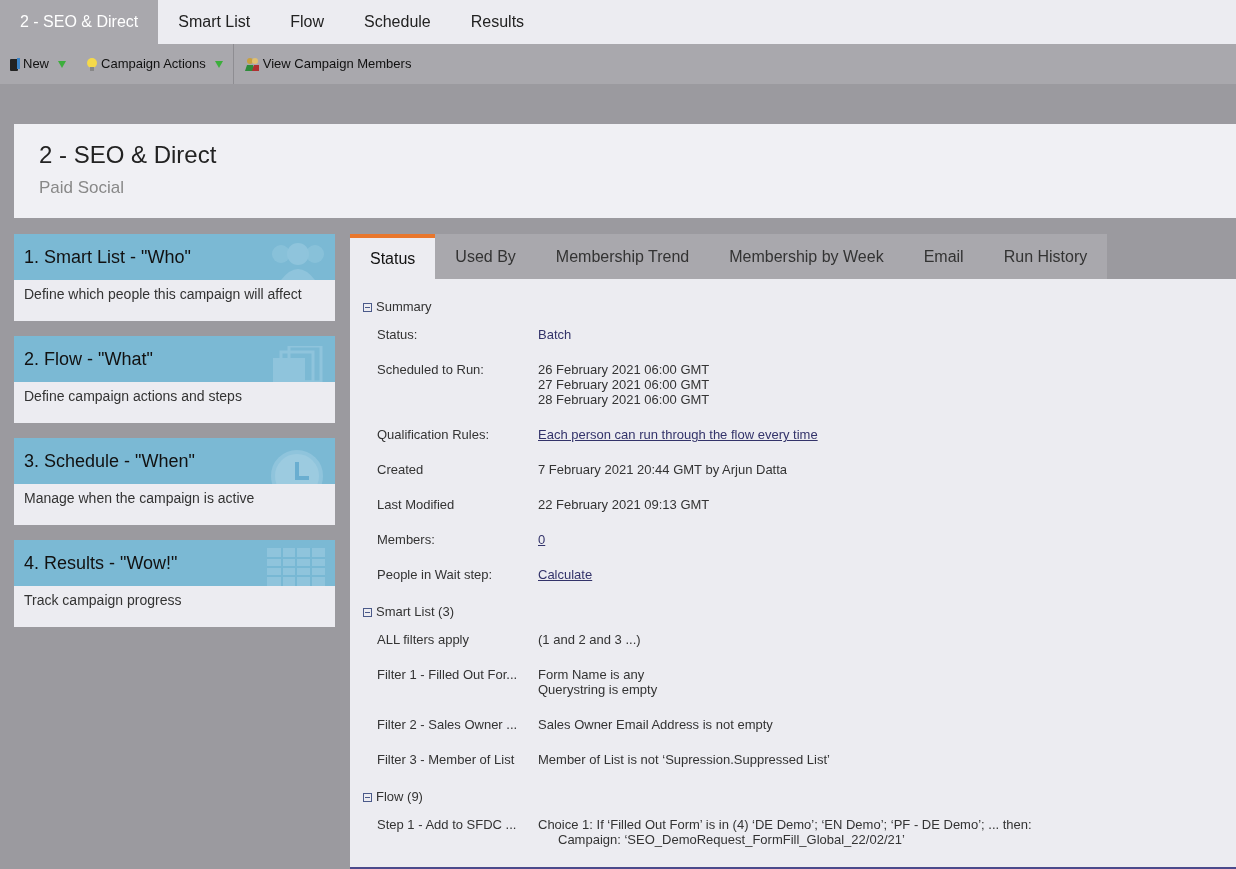 The width and height of the screenshot is (1236, 869). Describe the element at coordinates (415, 612) in the screenshot. I see `section-title: Smart List (3)` at that location.